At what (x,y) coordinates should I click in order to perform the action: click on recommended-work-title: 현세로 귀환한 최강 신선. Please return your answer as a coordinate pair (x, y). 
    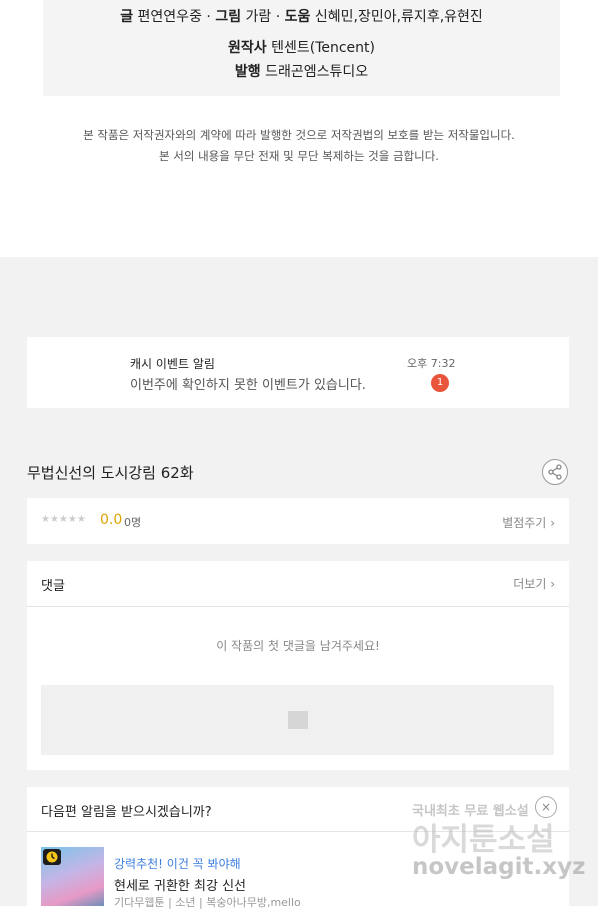
    Looking at the image, I should click on (180, 884).